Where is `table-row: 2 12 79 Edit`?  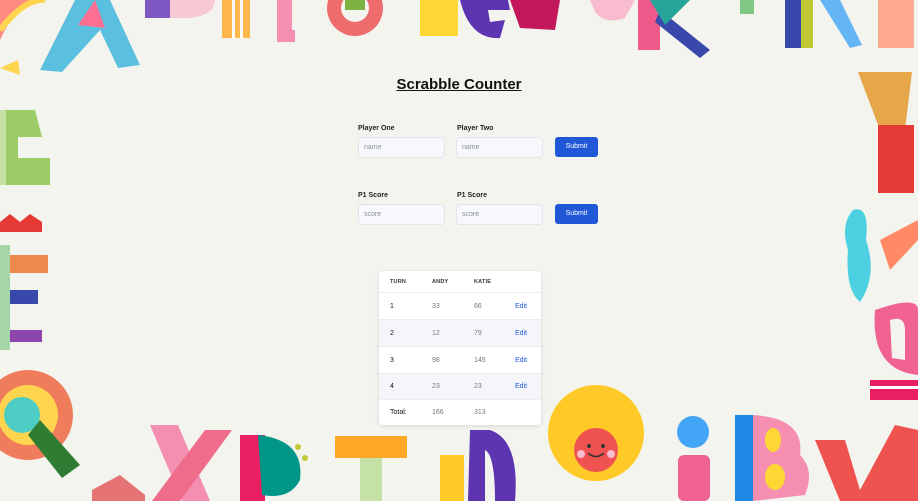 table-row: 2 12 79 Edit is located at coordinates (460, 333).